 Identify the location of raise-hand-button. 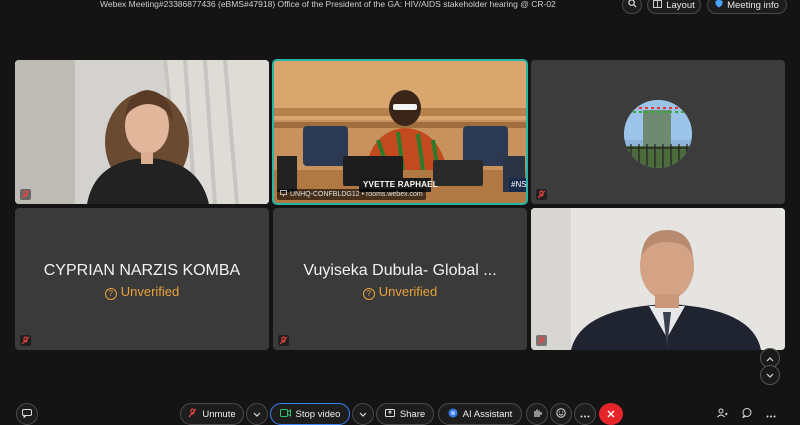
(537, 414).